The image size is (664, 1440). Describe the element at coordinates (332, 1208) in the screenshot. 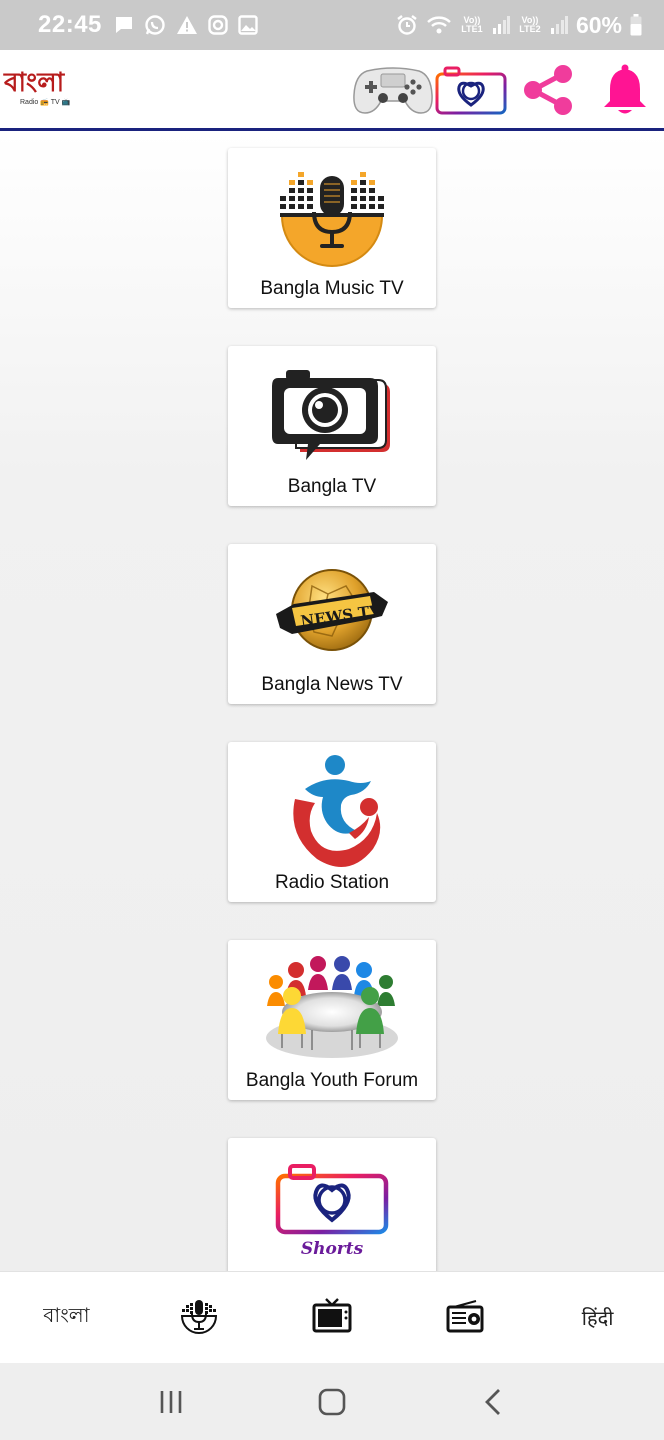

I see `shorts-logo-icon: Shorts` at that location.